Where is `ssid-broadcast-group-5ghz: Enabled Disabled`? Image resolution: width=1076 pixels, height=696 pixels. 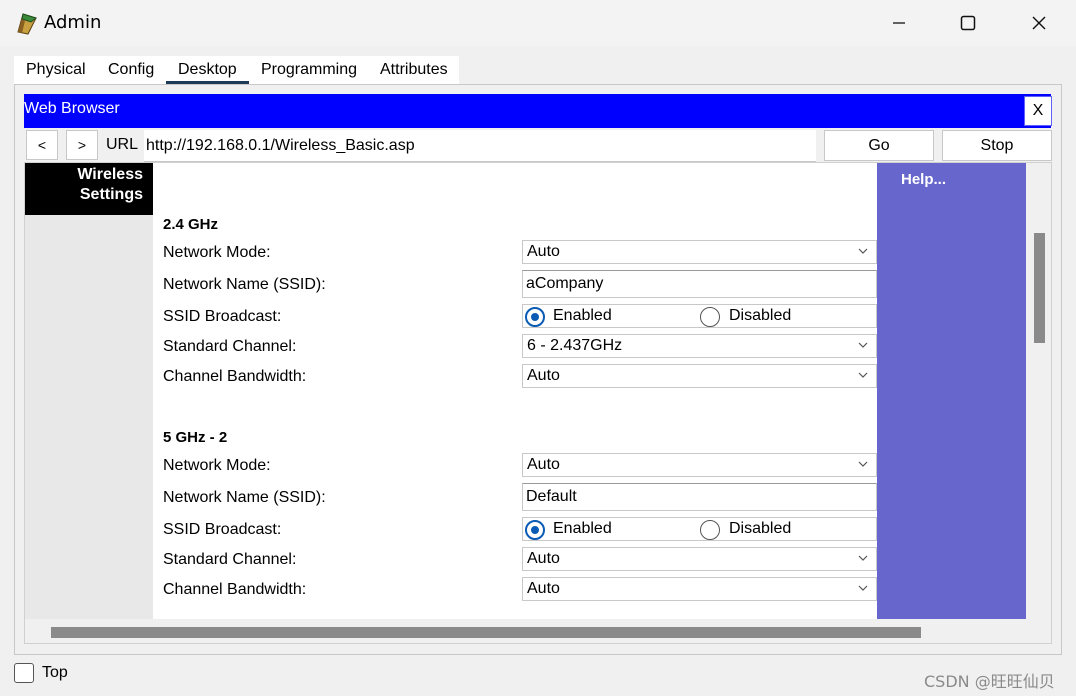
ssid-broadcast-group-5ghz: Enabled Disabled is located at coordinates (699, 529).